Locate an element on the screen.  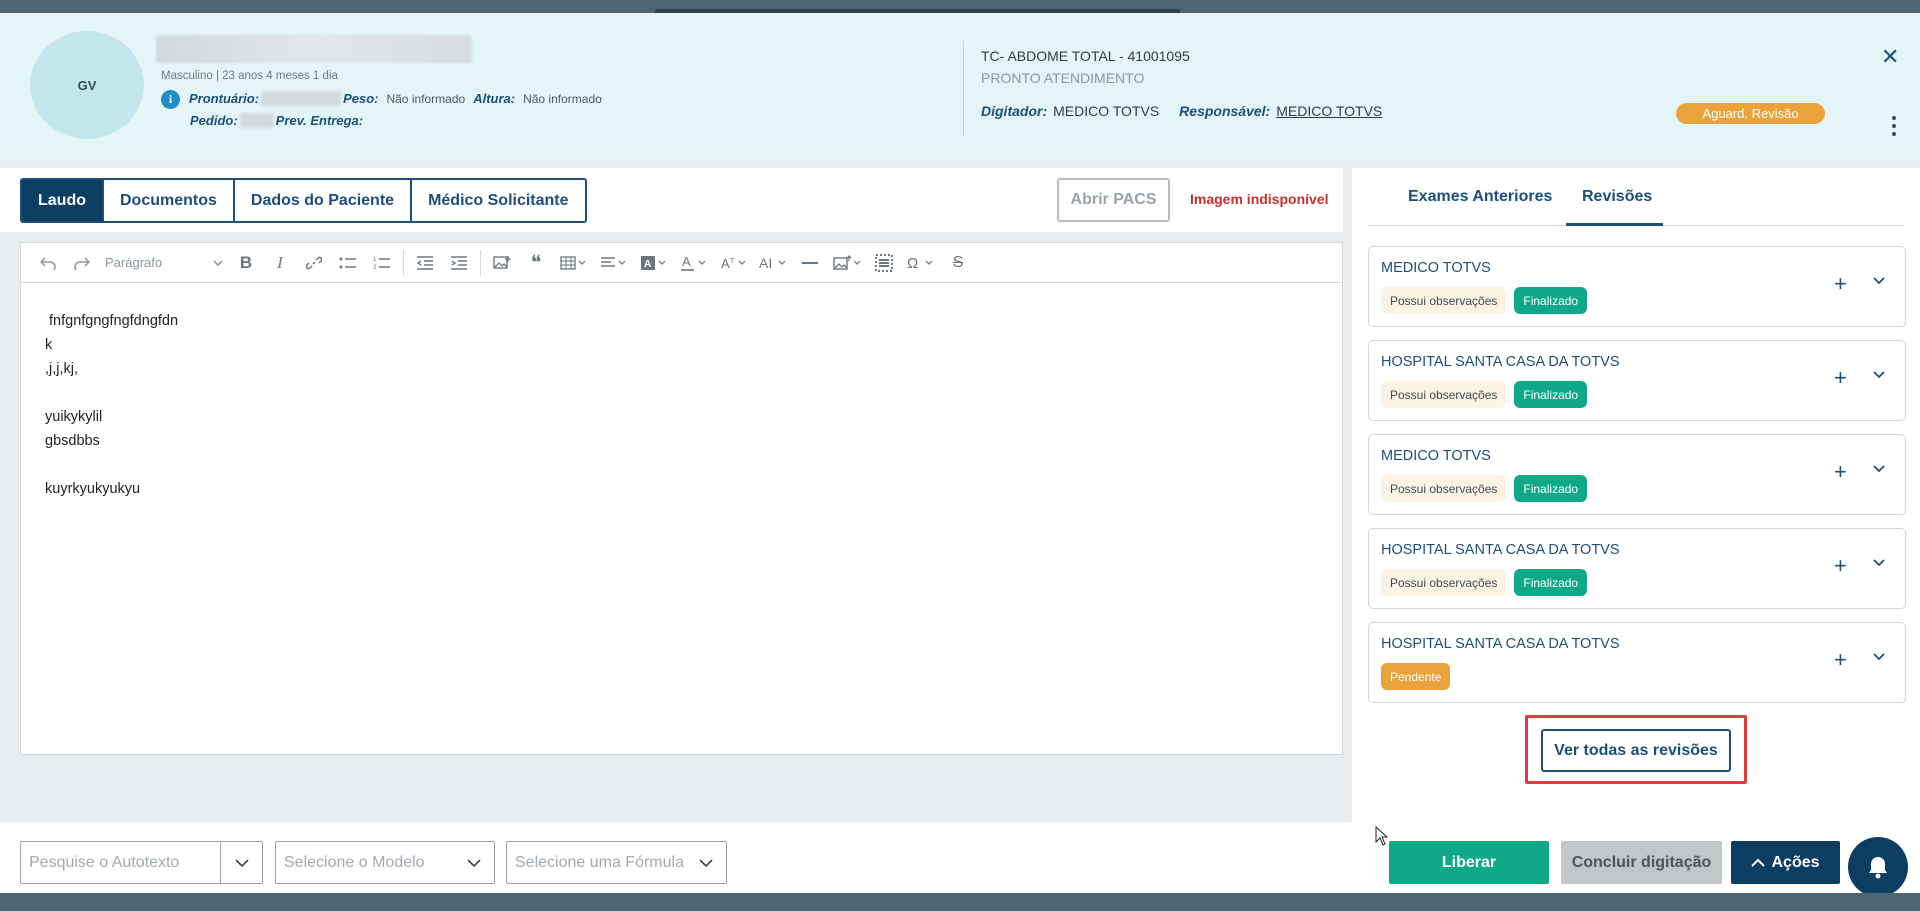
more-options-icon is located at coordinates (1894, 126).